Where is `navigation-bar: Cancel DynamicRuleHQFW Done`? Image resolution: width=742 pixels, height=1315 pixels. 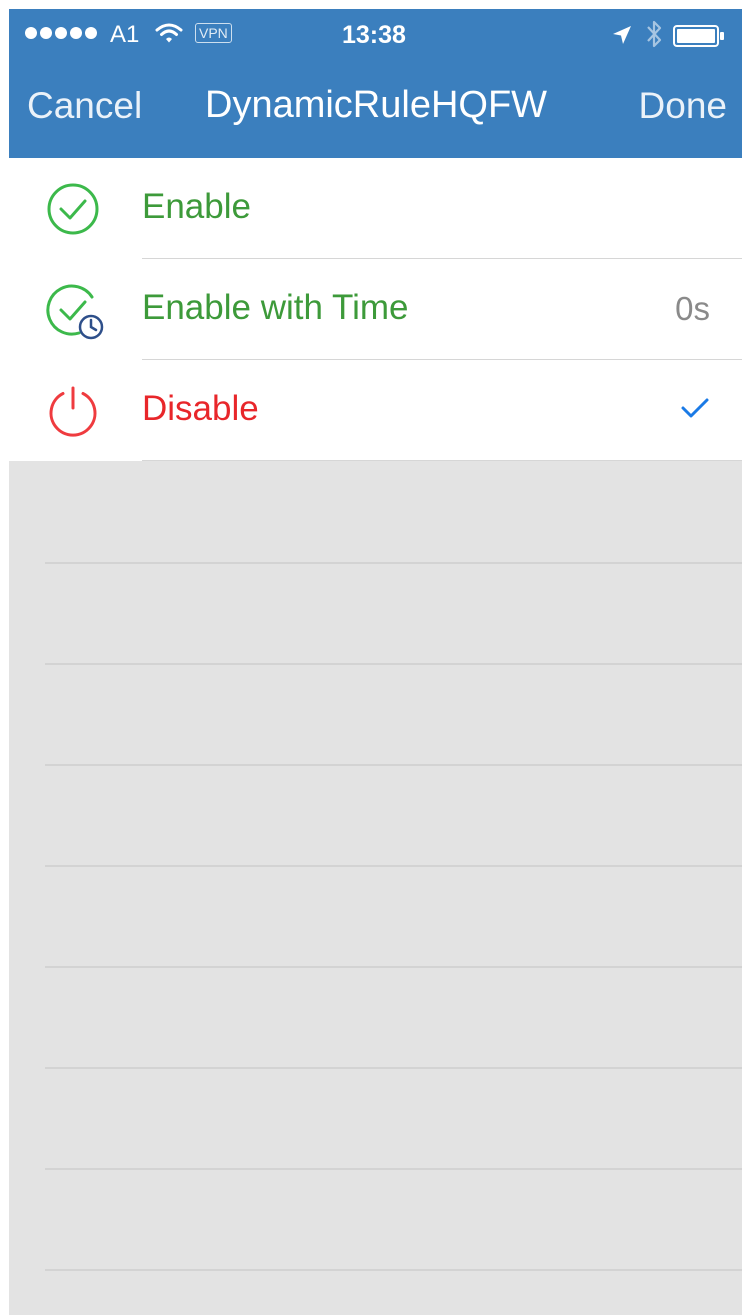 navigation-bar: Cancel DynamicRuleHQFW Done is located at coordinates (375, 108).